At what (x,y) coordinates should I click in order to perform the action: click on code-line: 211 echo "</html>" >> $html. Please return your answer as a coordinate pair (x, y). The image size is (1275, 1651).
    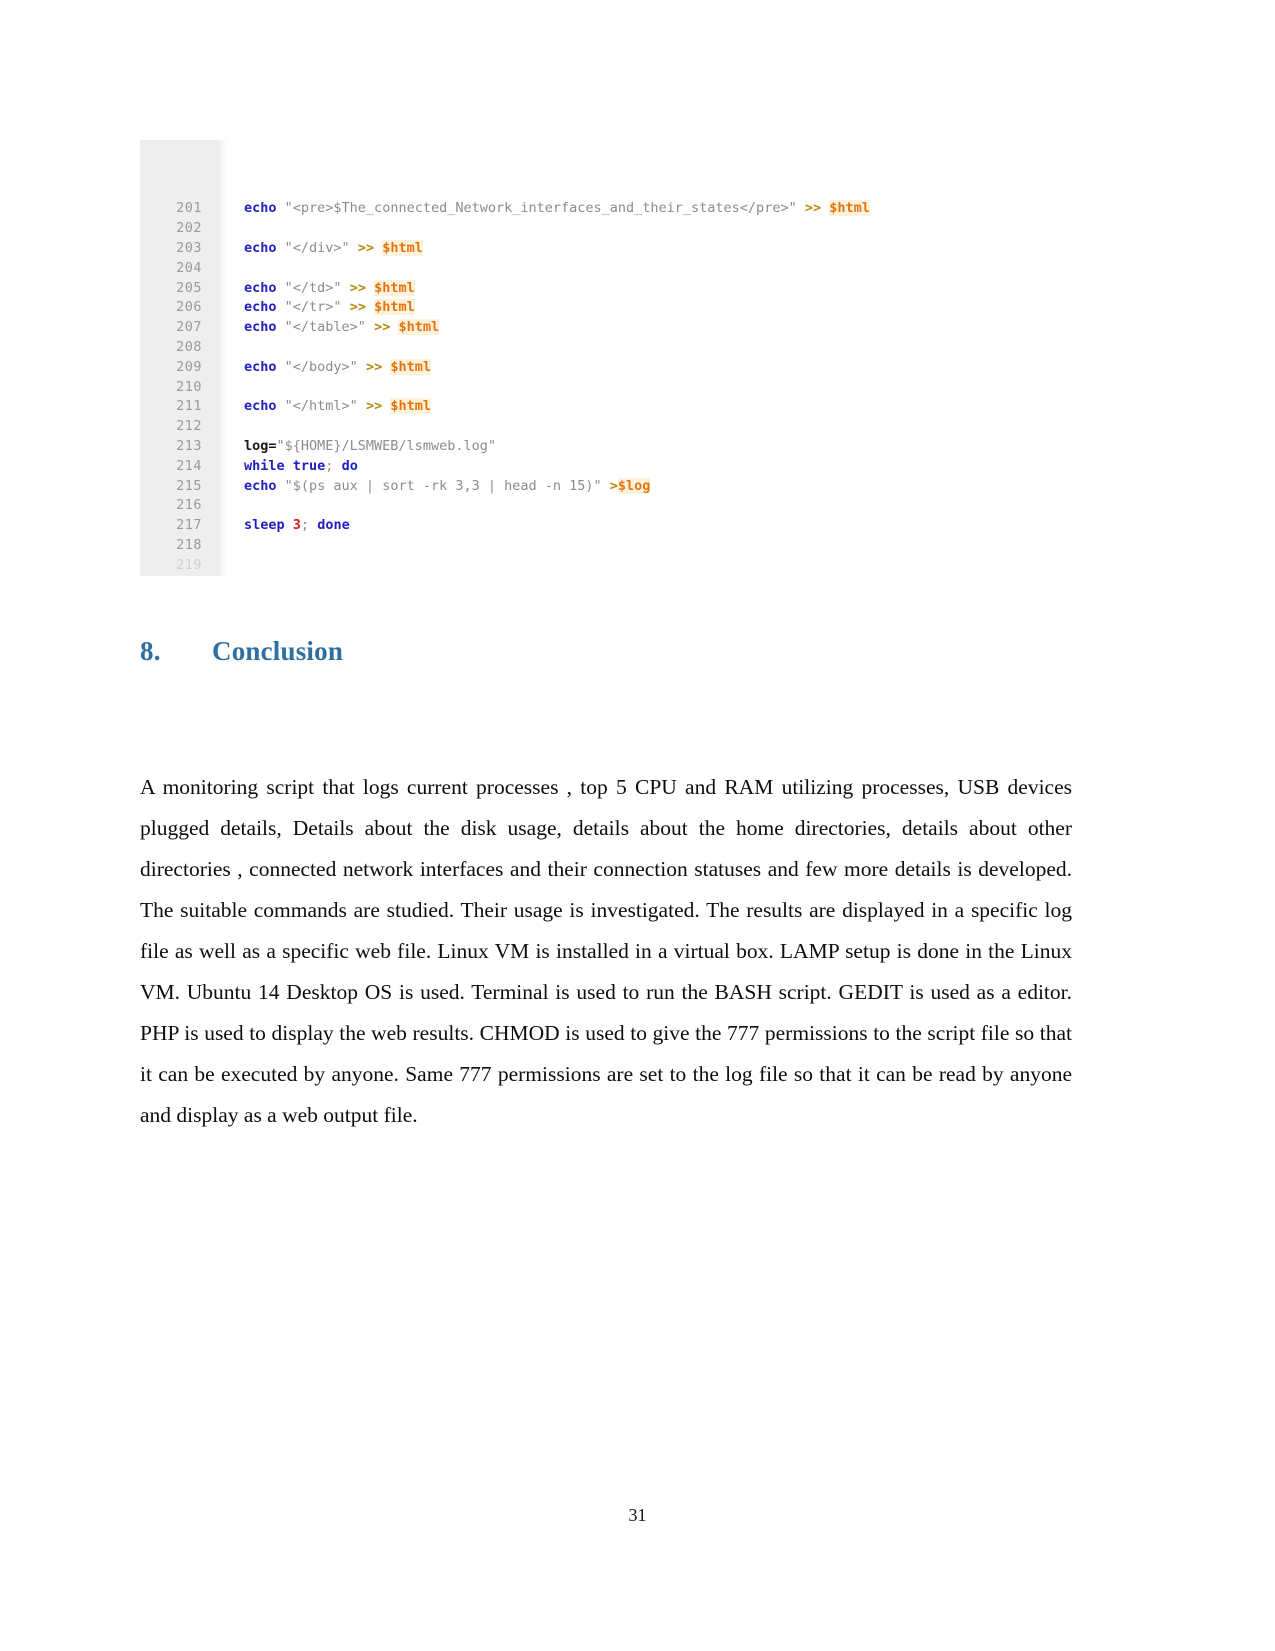
    Looking at the image, I should click on (580, 407).